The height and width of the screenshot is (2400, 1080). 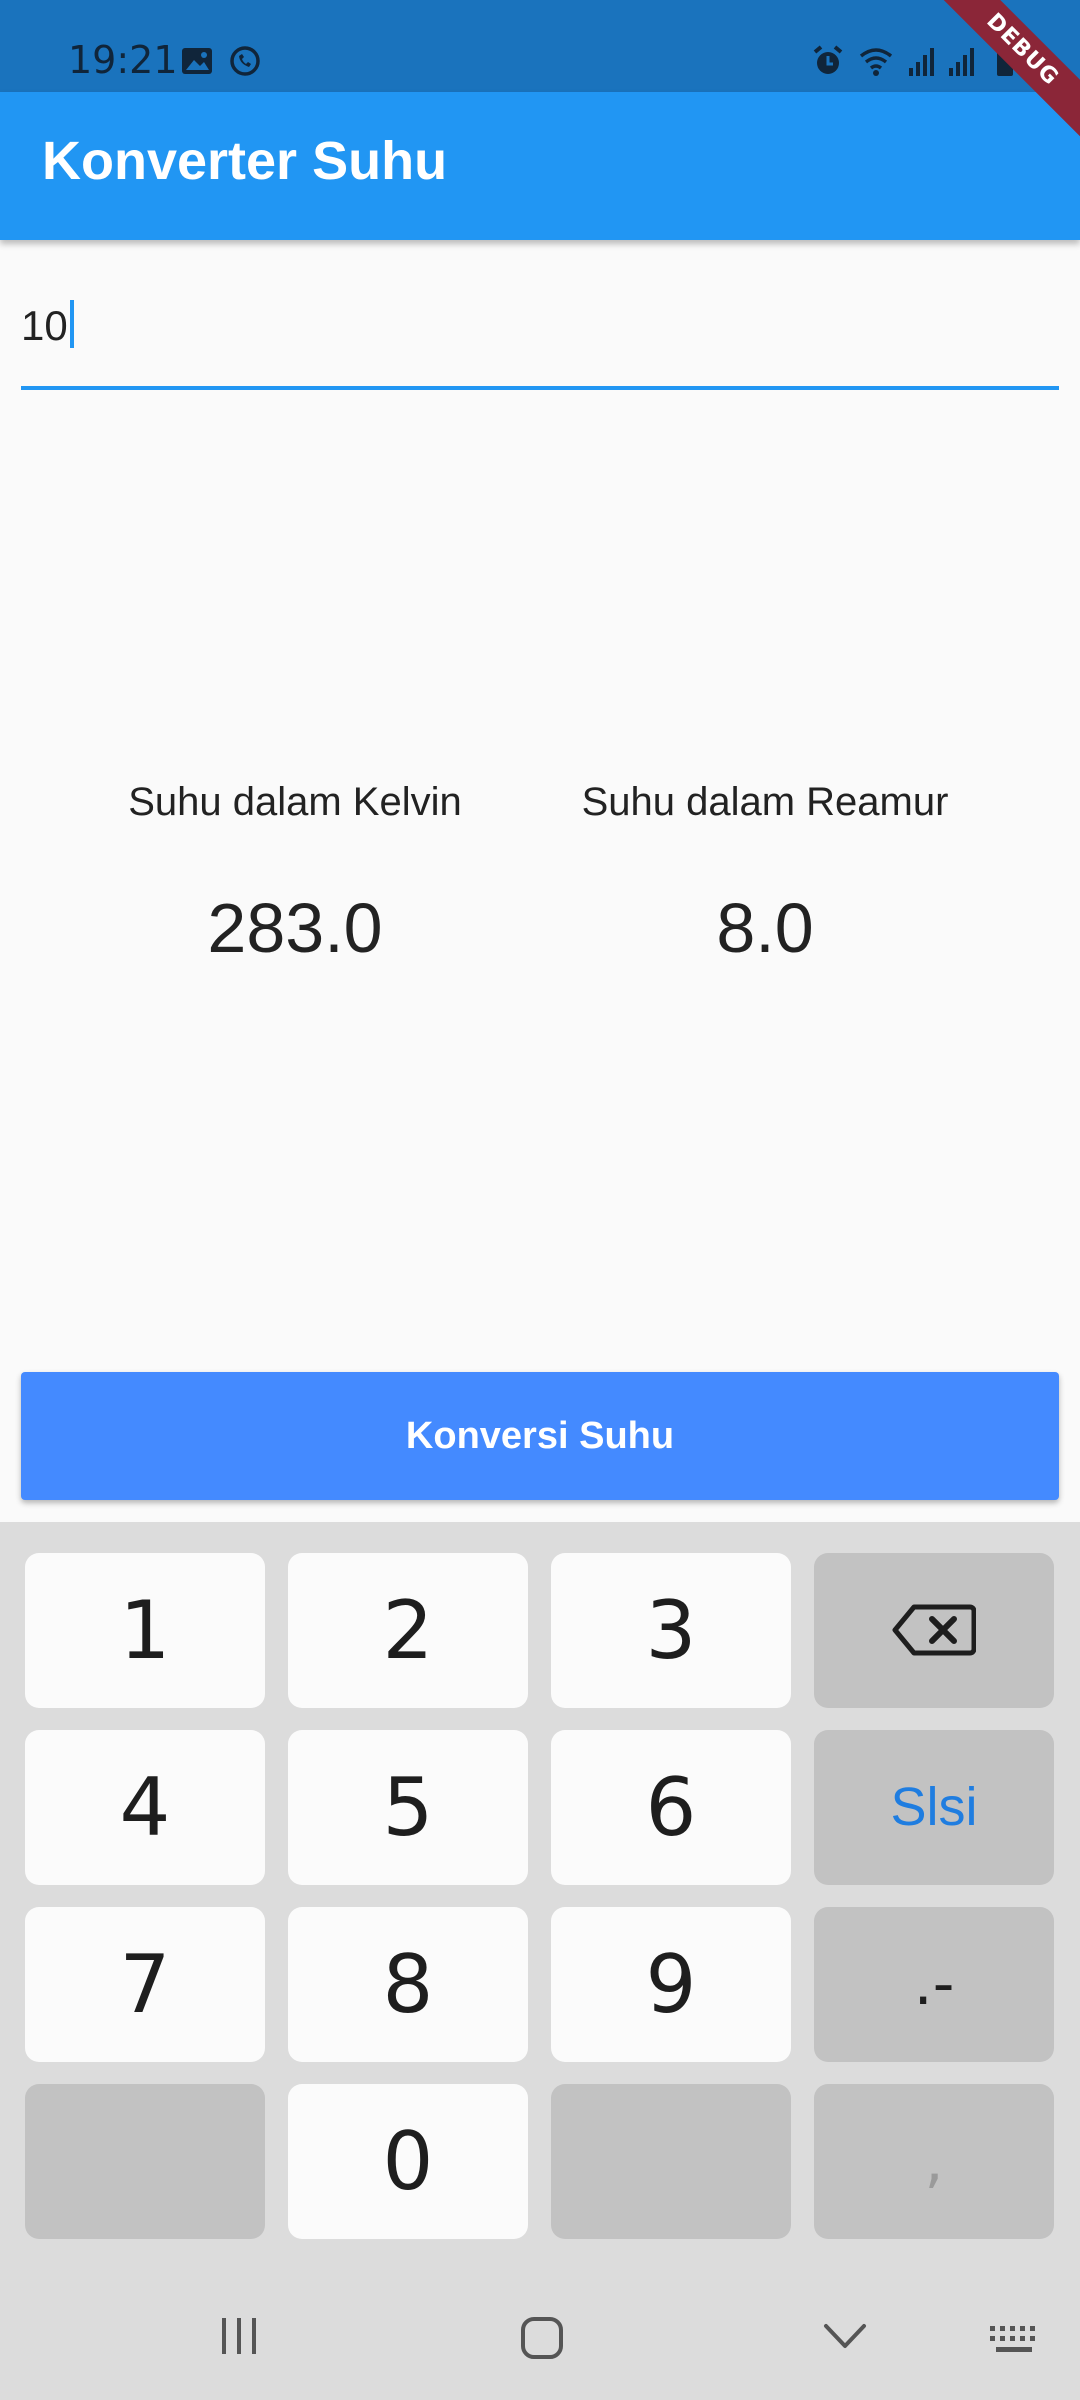 I want to click on alarm-icon, so click(x=828, y=59).